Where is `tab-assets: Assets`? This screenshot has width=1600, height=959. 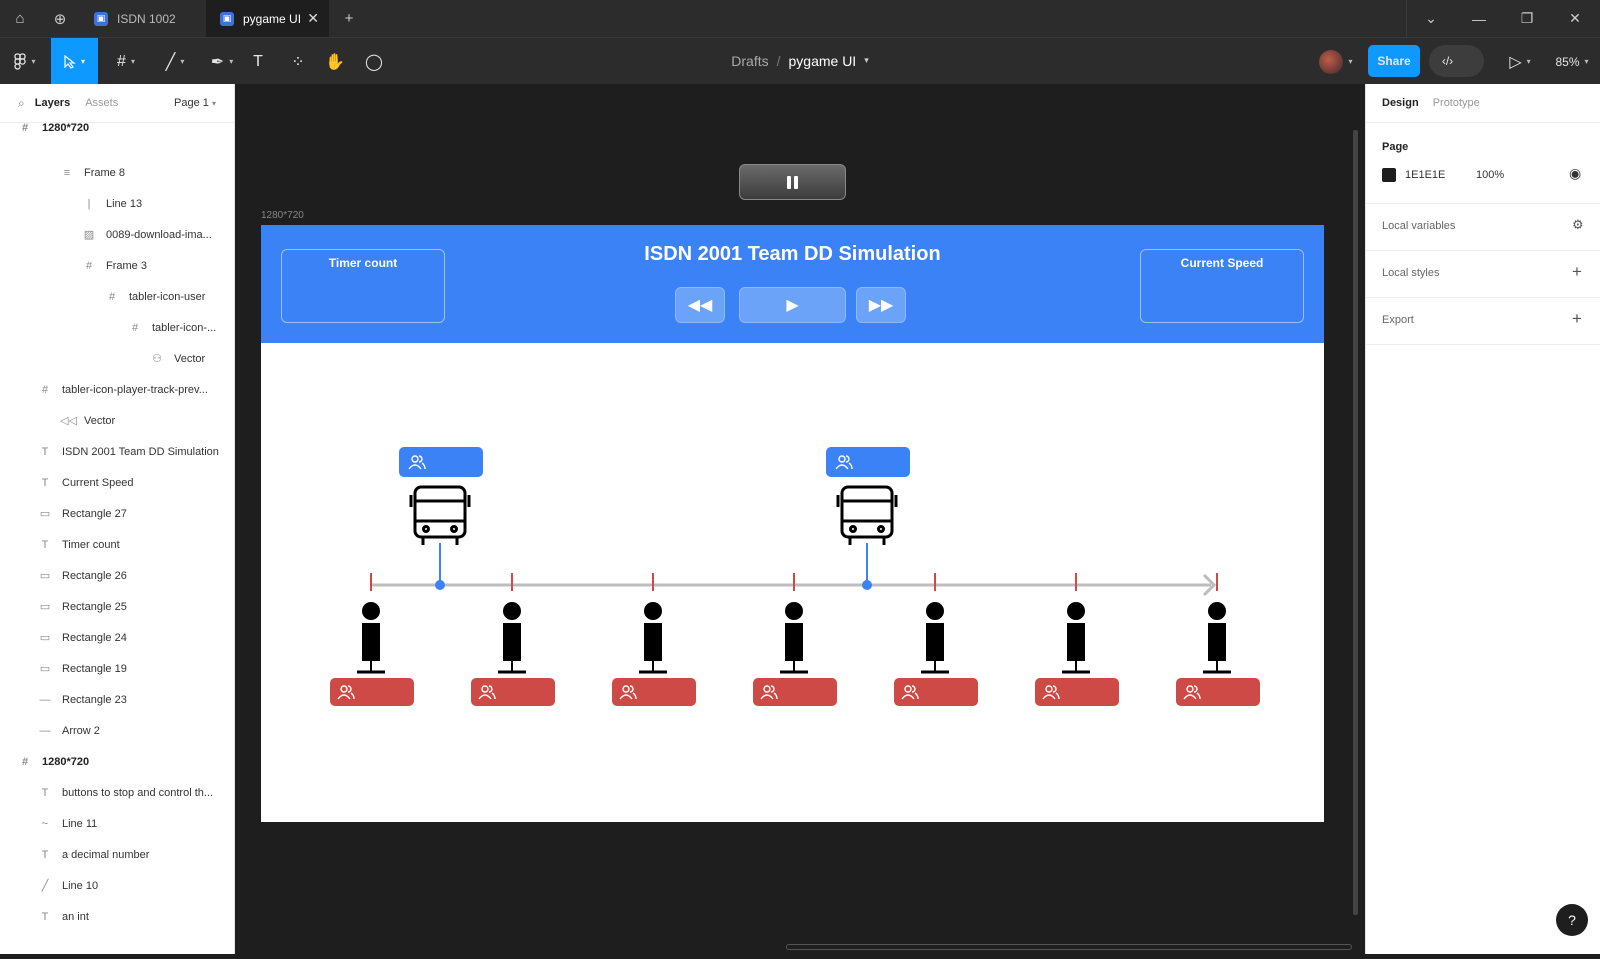
tab-assets: Assets is located at coordinates (101, 103).